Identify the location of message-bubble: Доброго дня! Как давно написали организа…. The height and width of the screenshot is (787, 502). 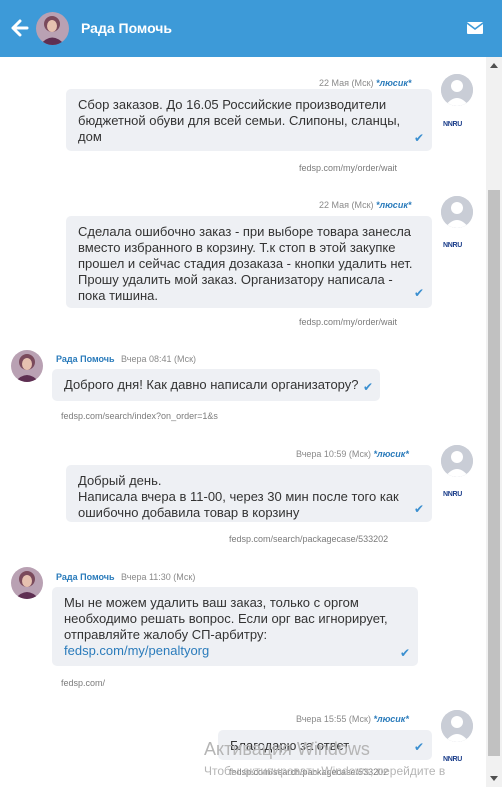
(216, 385).